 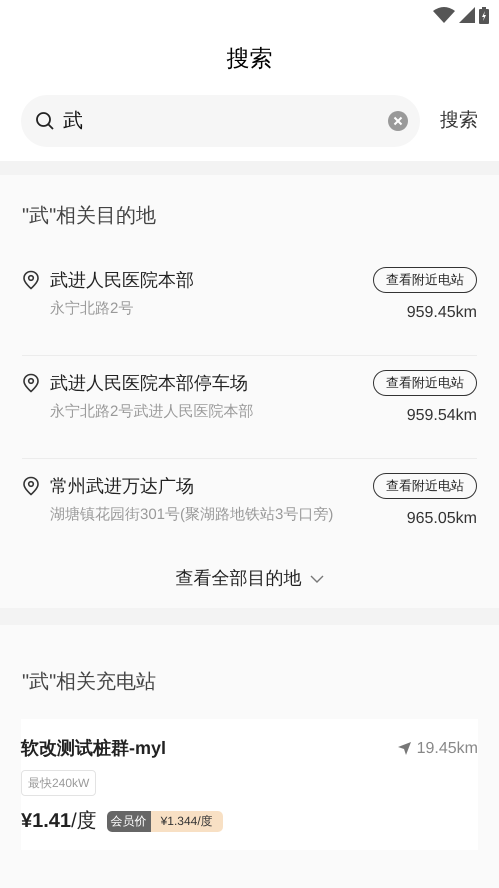 I want to click on power-tag: 最快240kW, so click(x=58, y=783).